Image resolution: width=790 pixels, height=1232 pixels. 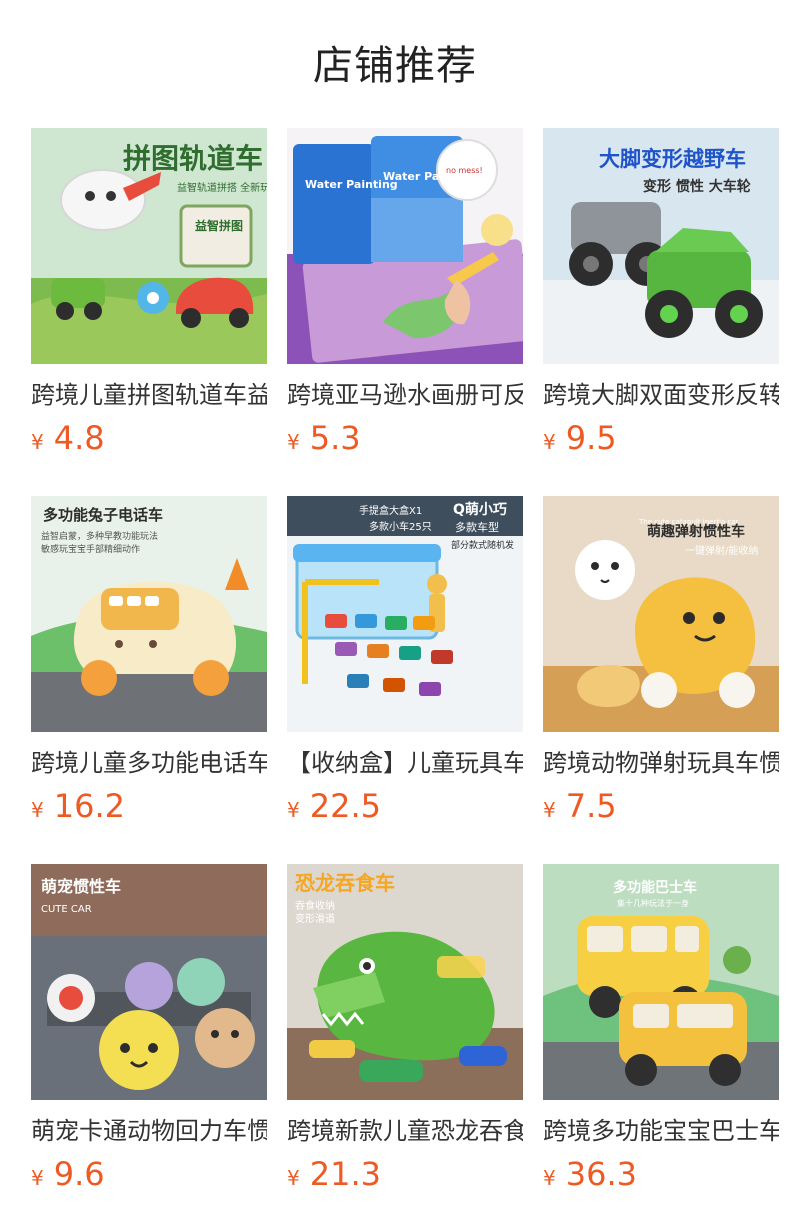 What do you see at coordinates (219, 225) in the screenshot?
I see `image-box-label: 益智拼图` at bounding box center [219, 225].